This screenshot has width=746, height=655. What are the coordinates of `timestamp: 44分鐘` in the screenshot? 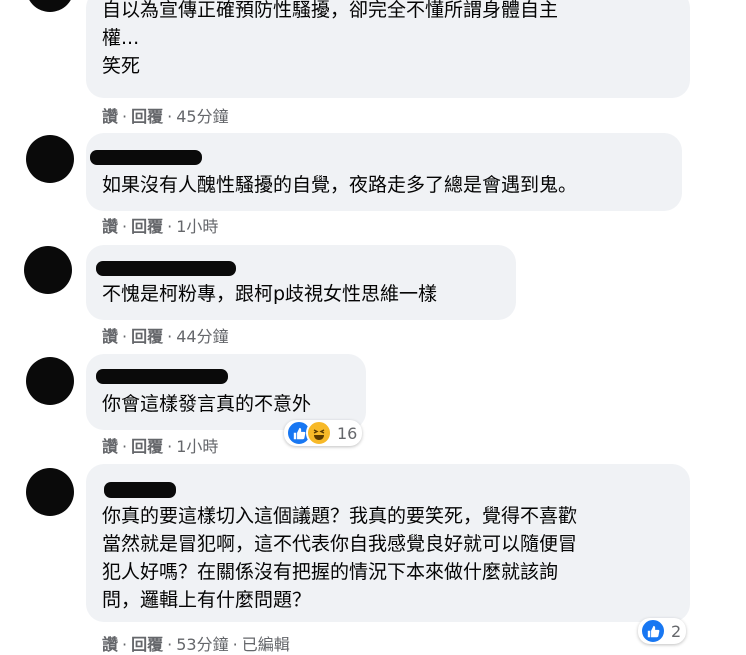 It's located at (202, 336).